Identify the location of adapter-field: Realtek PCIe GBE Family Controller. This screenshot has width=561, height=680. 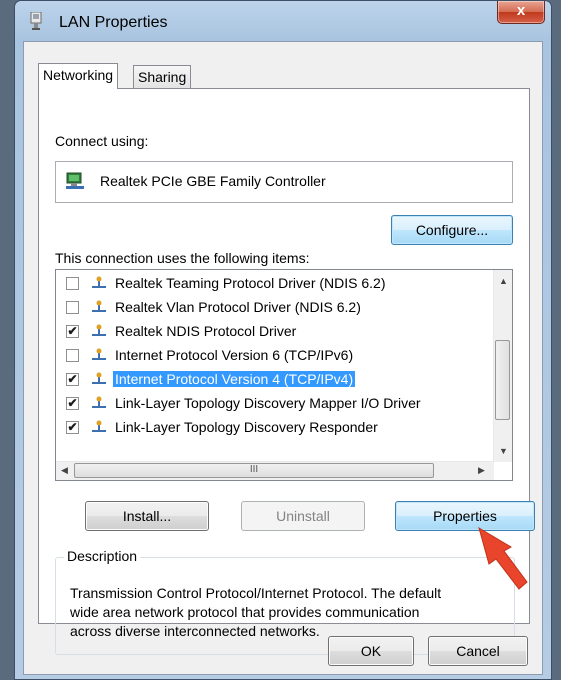
(284, 182).